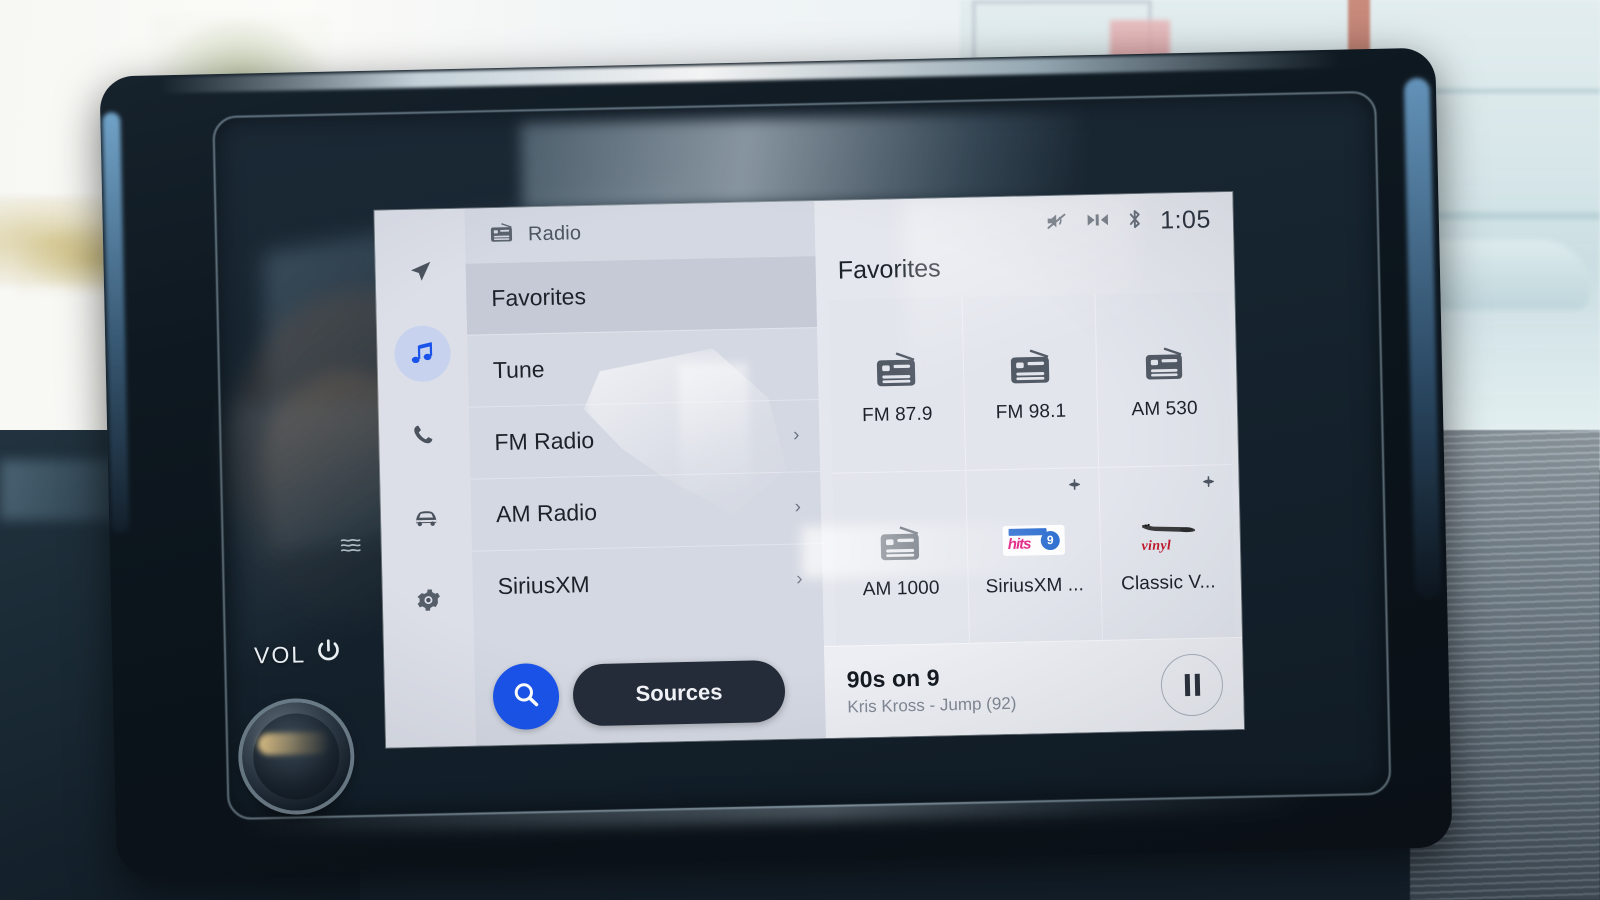  I want to click on favorite-preset: AM 530, so click(1164, 379).